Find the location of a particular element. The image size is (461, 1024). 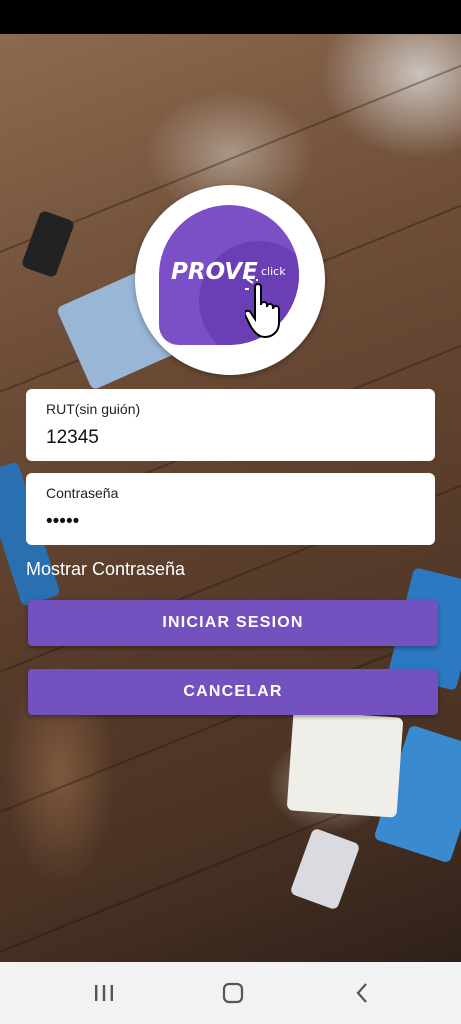

status-bar is located at coordinates (230, 17).